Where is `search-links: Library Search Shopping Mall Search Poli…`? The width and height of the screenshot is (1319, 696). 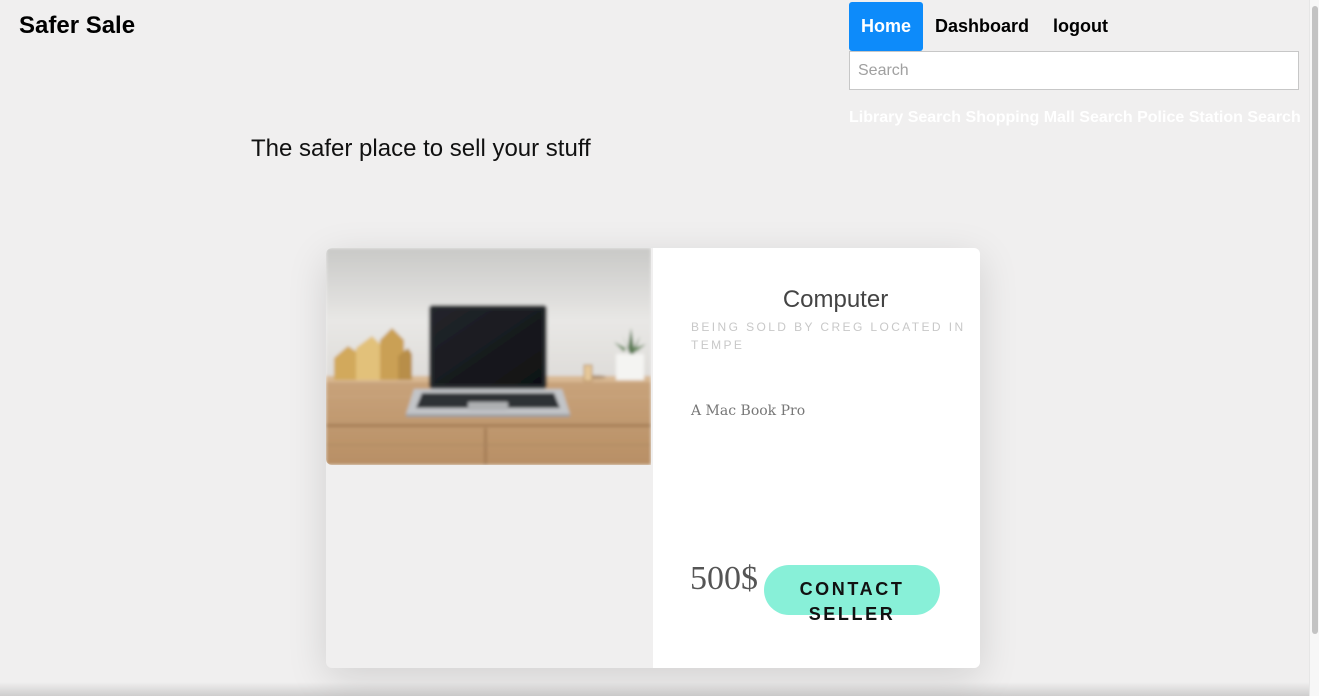
search-links: Library Search Shopping Mall Search Poli… is located at coordinates (1076, 118).